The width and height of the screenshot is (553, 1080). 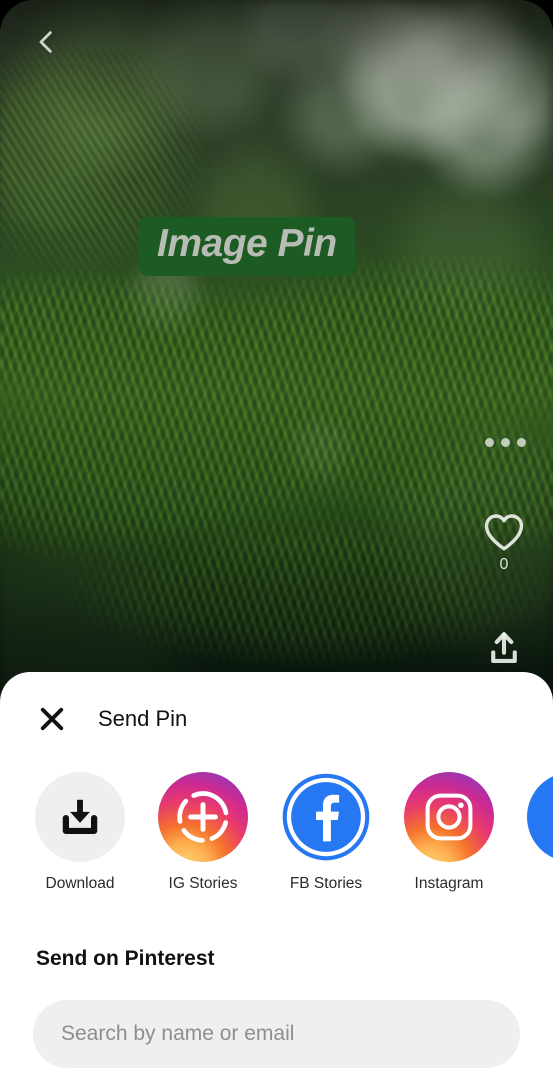 I want to click on close-button, so click(x=52, y=719).